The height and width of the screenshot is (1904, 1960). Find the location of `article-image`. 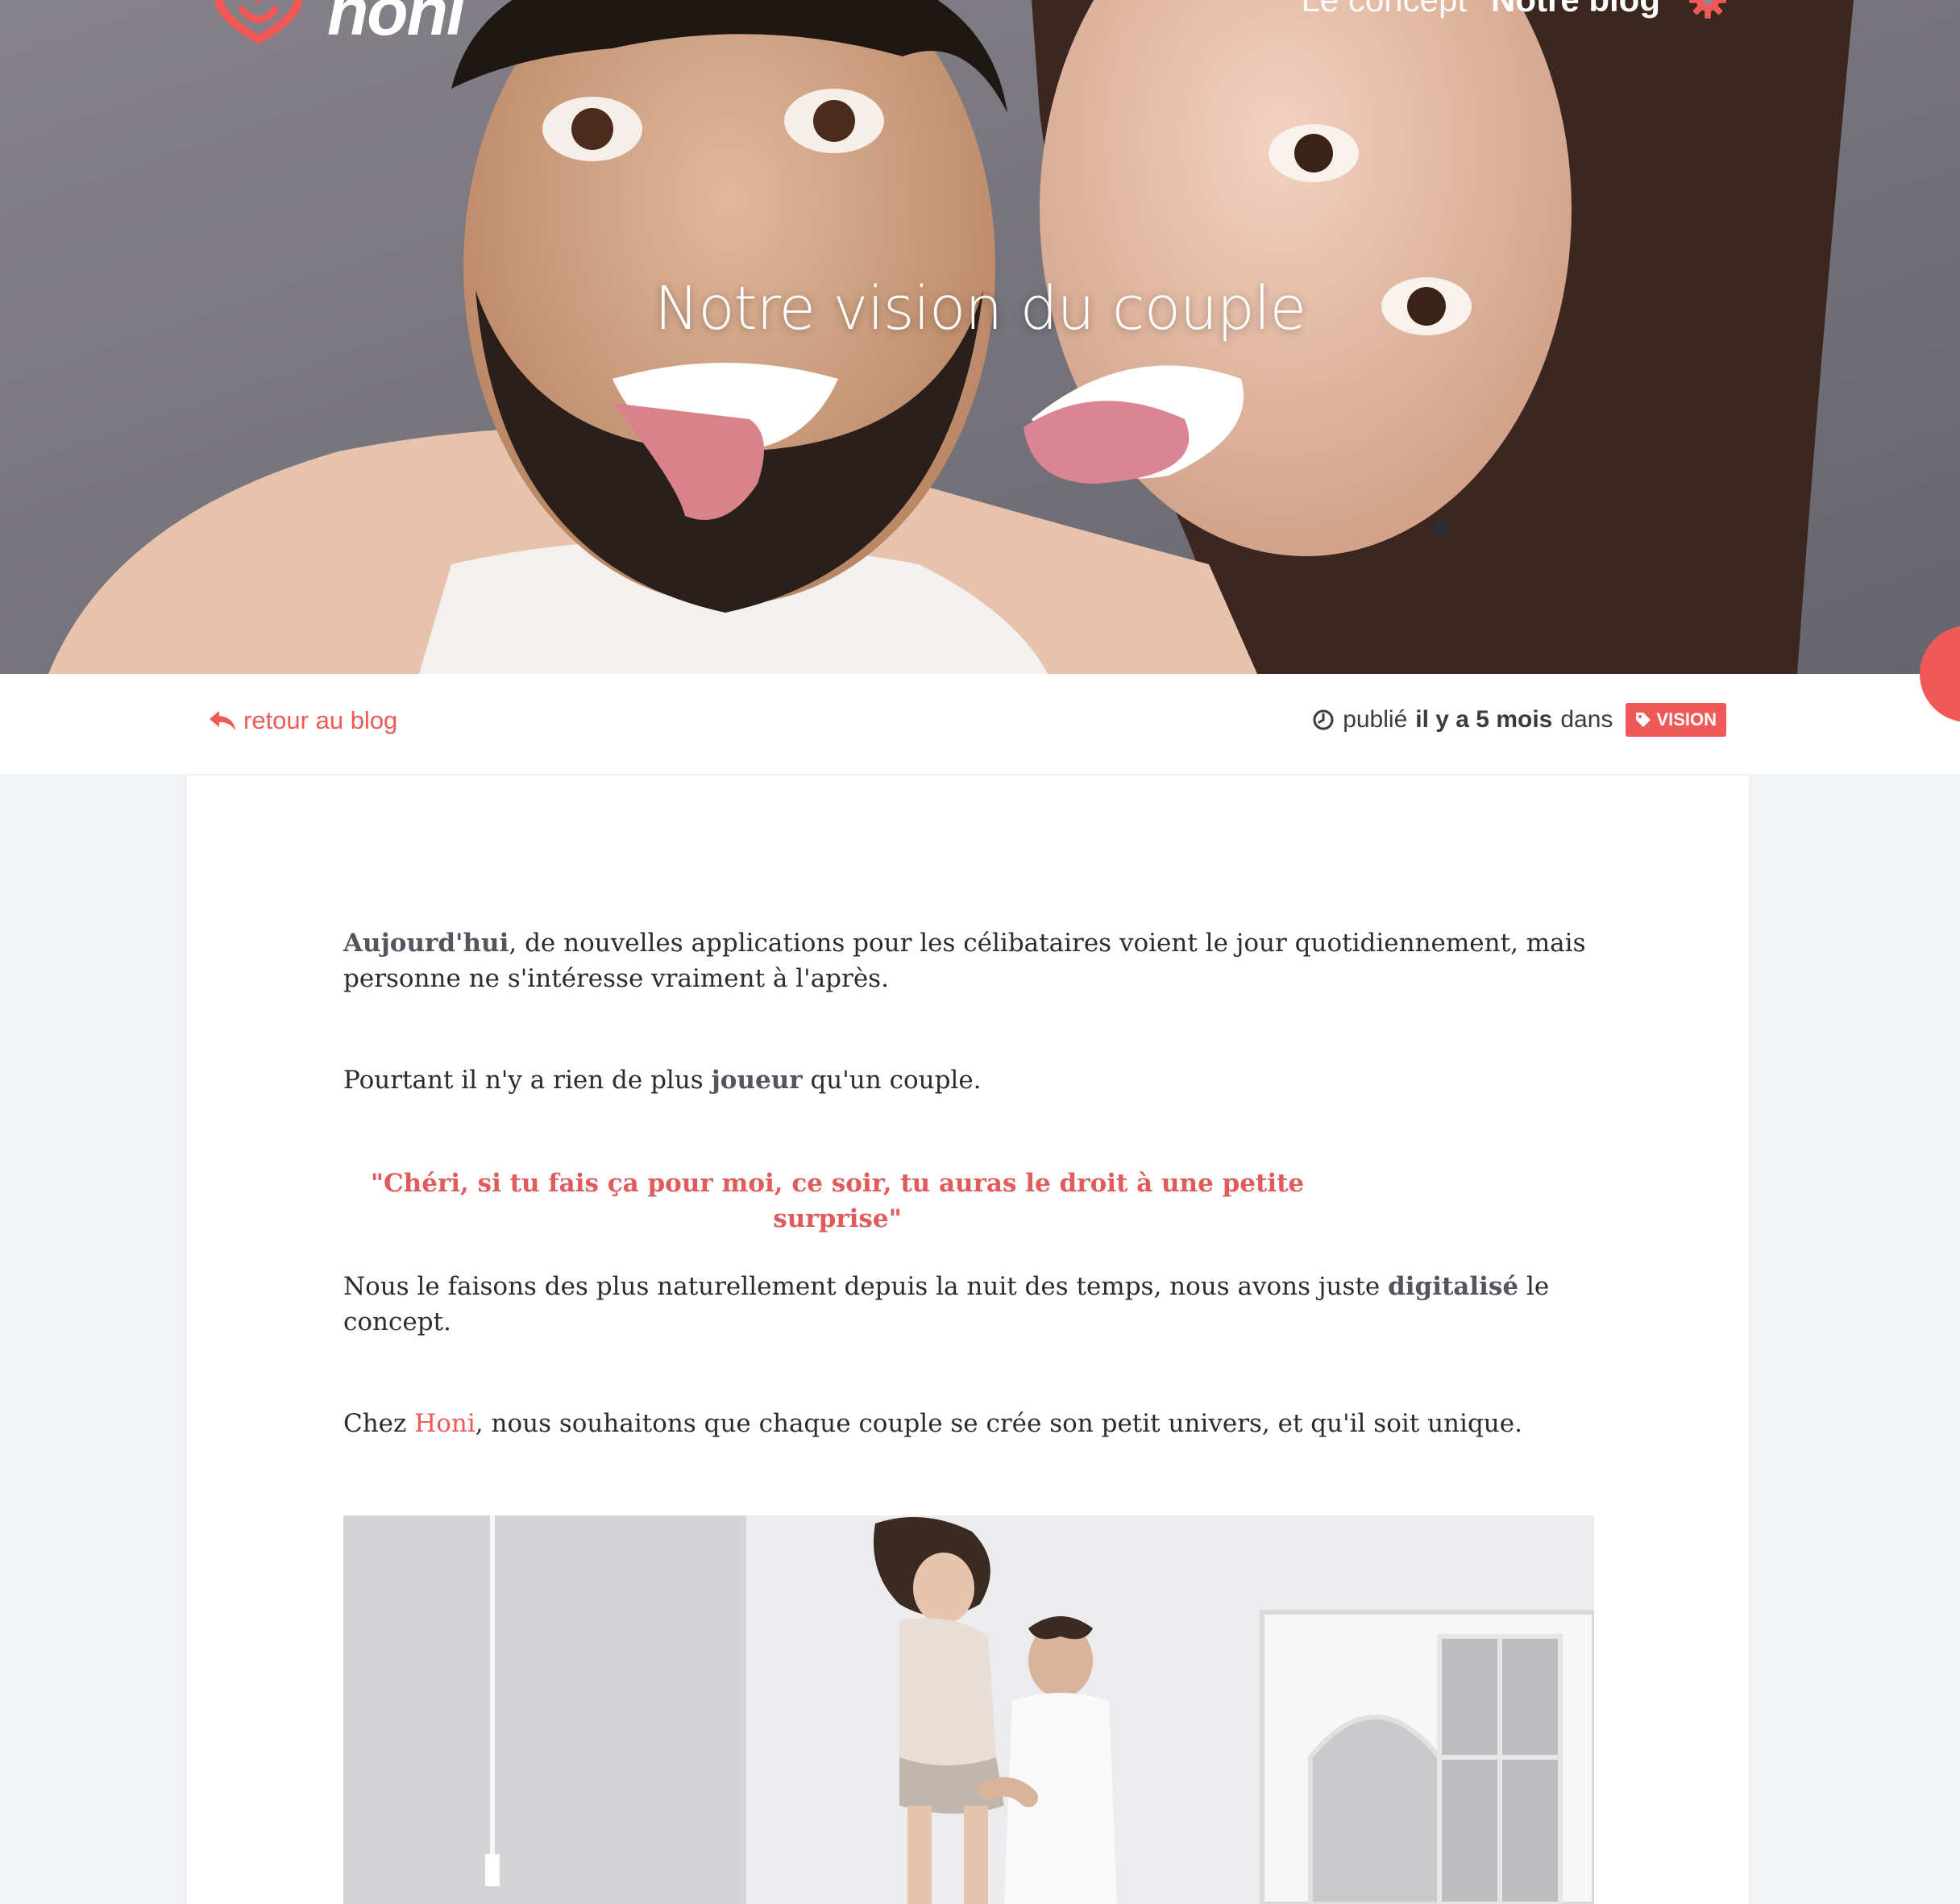

article-image is located at coordinates (968, 1709).